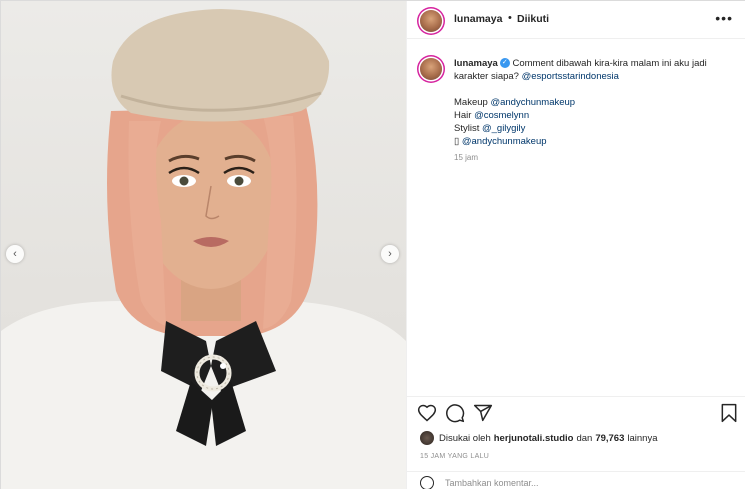 The image size is (745, 489). Describe the element at coordinates (465, 438) in the screenshot. I see `likes-prefix: Disukai oleh` at that location.